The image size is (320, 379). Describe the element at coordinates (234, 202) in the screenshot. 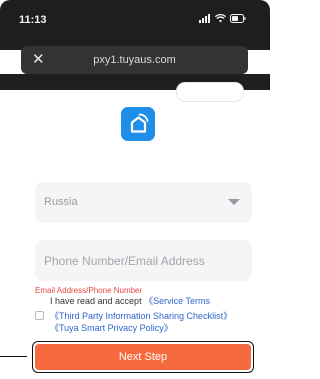

I see `caret-down-icon` at that location.